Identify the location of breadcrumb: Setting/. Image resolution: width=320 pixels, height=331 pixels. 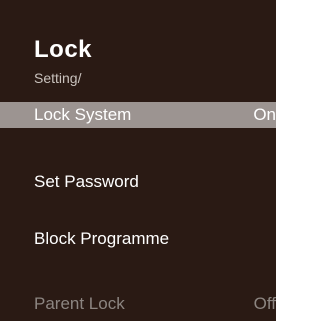
(58, 78).